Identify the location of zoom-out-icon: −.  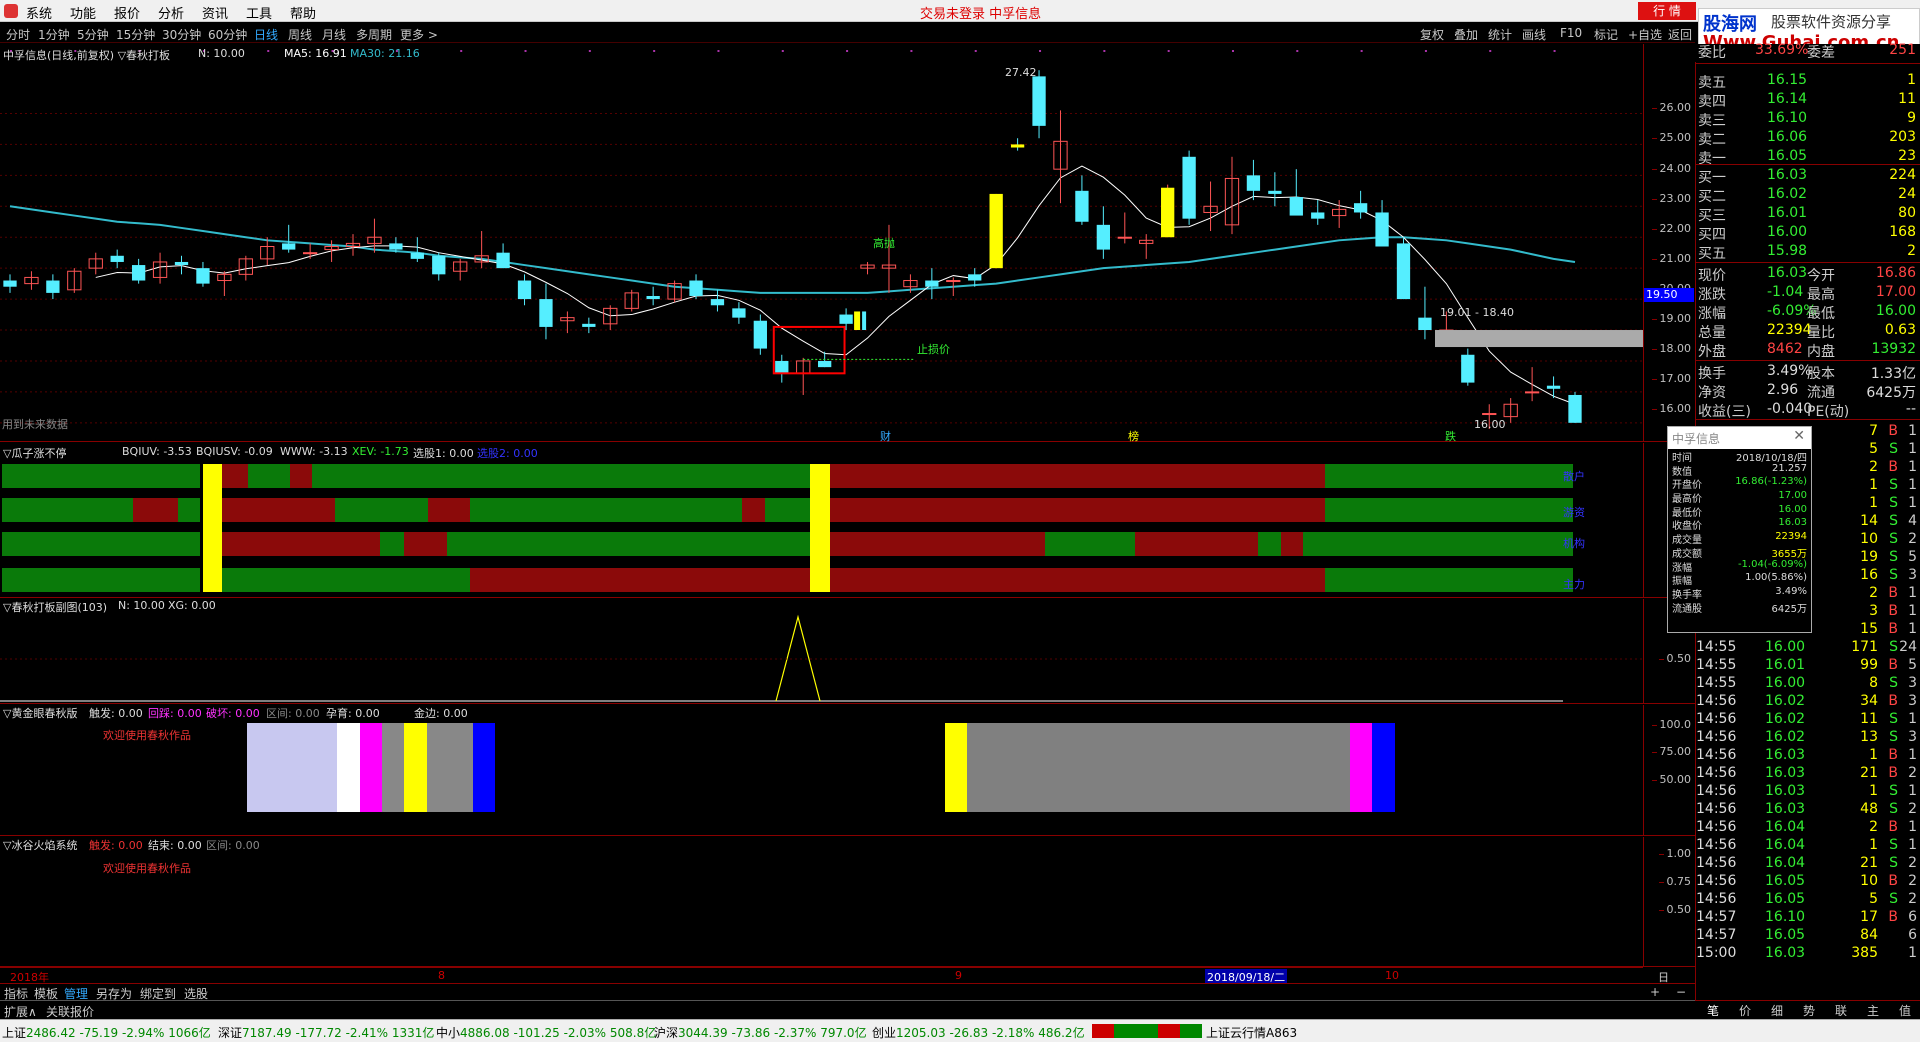
(1681, 992).